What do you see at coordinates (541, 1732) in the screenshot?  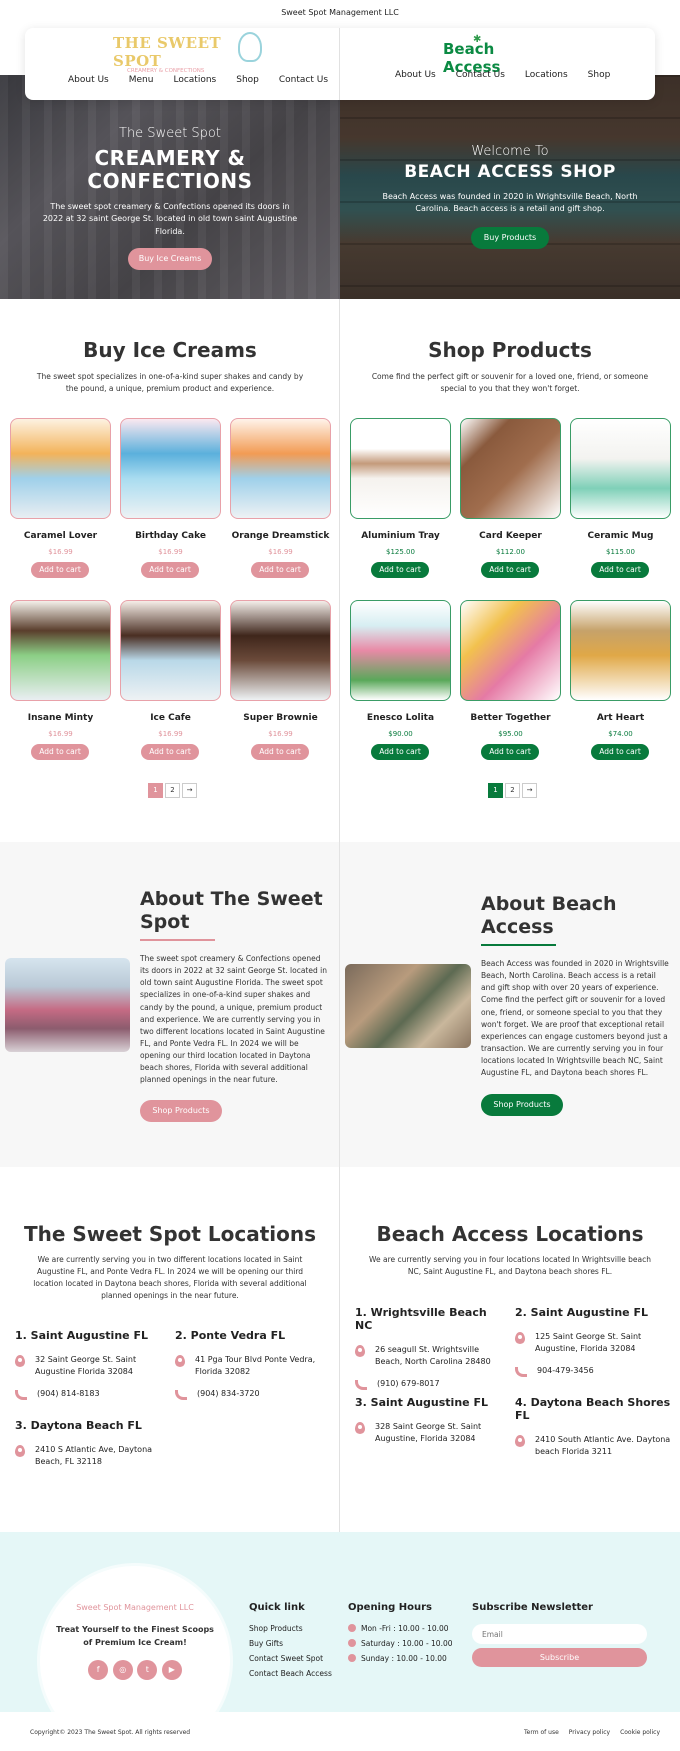 I see `terms-link: Term of use` at bounding box center [541, 1732].